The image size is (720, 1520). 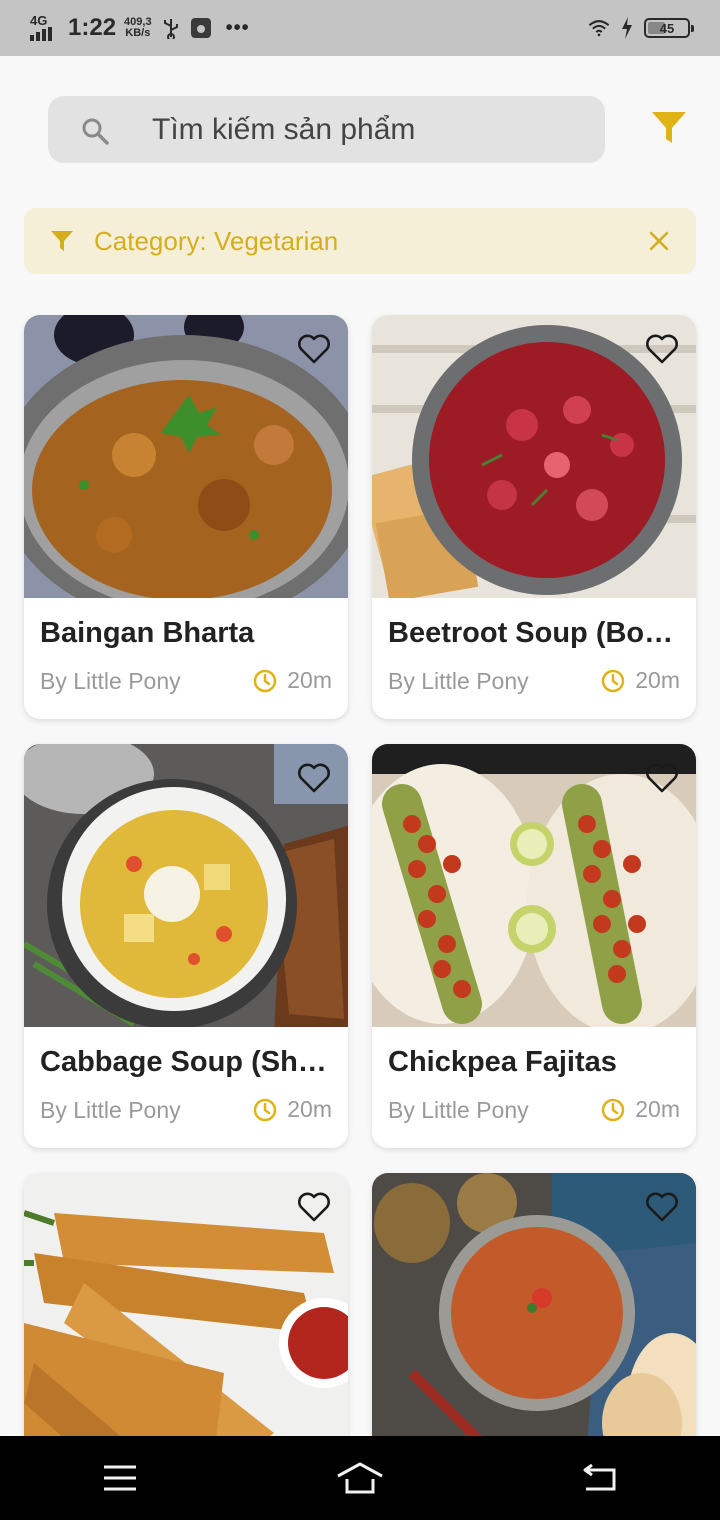 What do you see at coordinates (186, 517) in the screenshot?
I see `recipe-card: Baingan Bharta By Little Pony 20m` at bounding box center [186, 517].